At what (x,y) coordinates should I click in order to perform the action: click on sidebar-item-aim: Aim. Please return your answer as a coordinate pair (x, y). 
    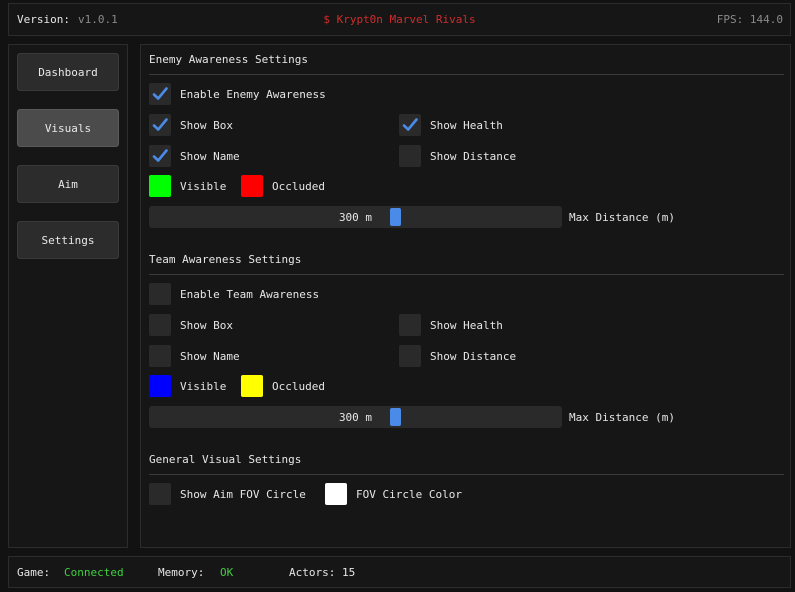
    Looking at the image, I should click on (68, 184).